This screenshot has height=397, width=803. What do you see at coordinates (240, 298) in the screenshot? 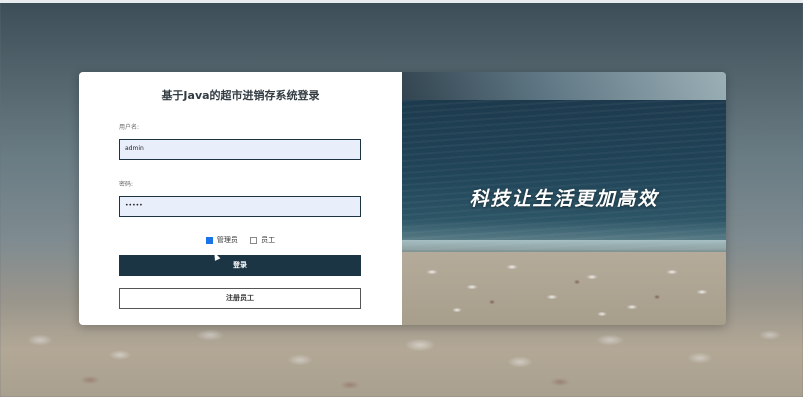
I see `register-employee-button: 注册员工` at bounding box center [240, 298].